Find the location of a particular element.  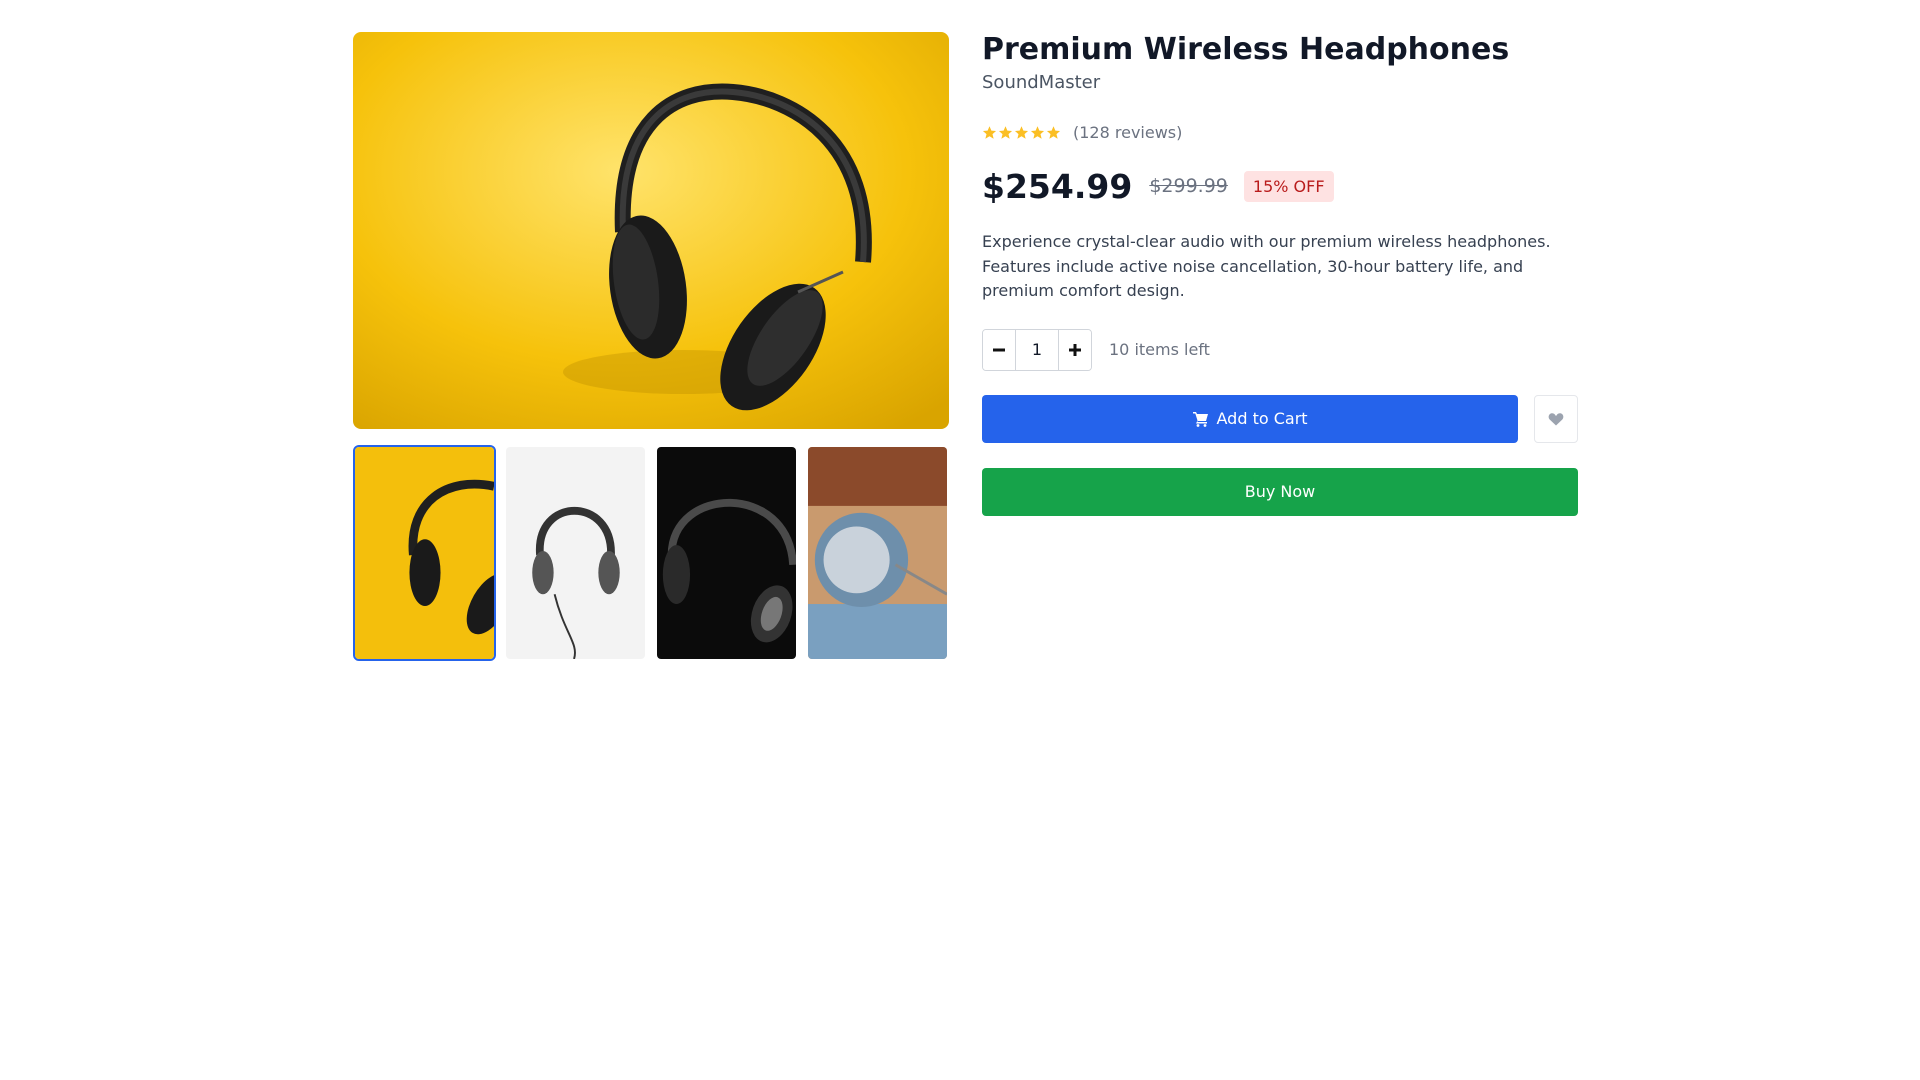

main-product-image is located at coordinates (651, 230).